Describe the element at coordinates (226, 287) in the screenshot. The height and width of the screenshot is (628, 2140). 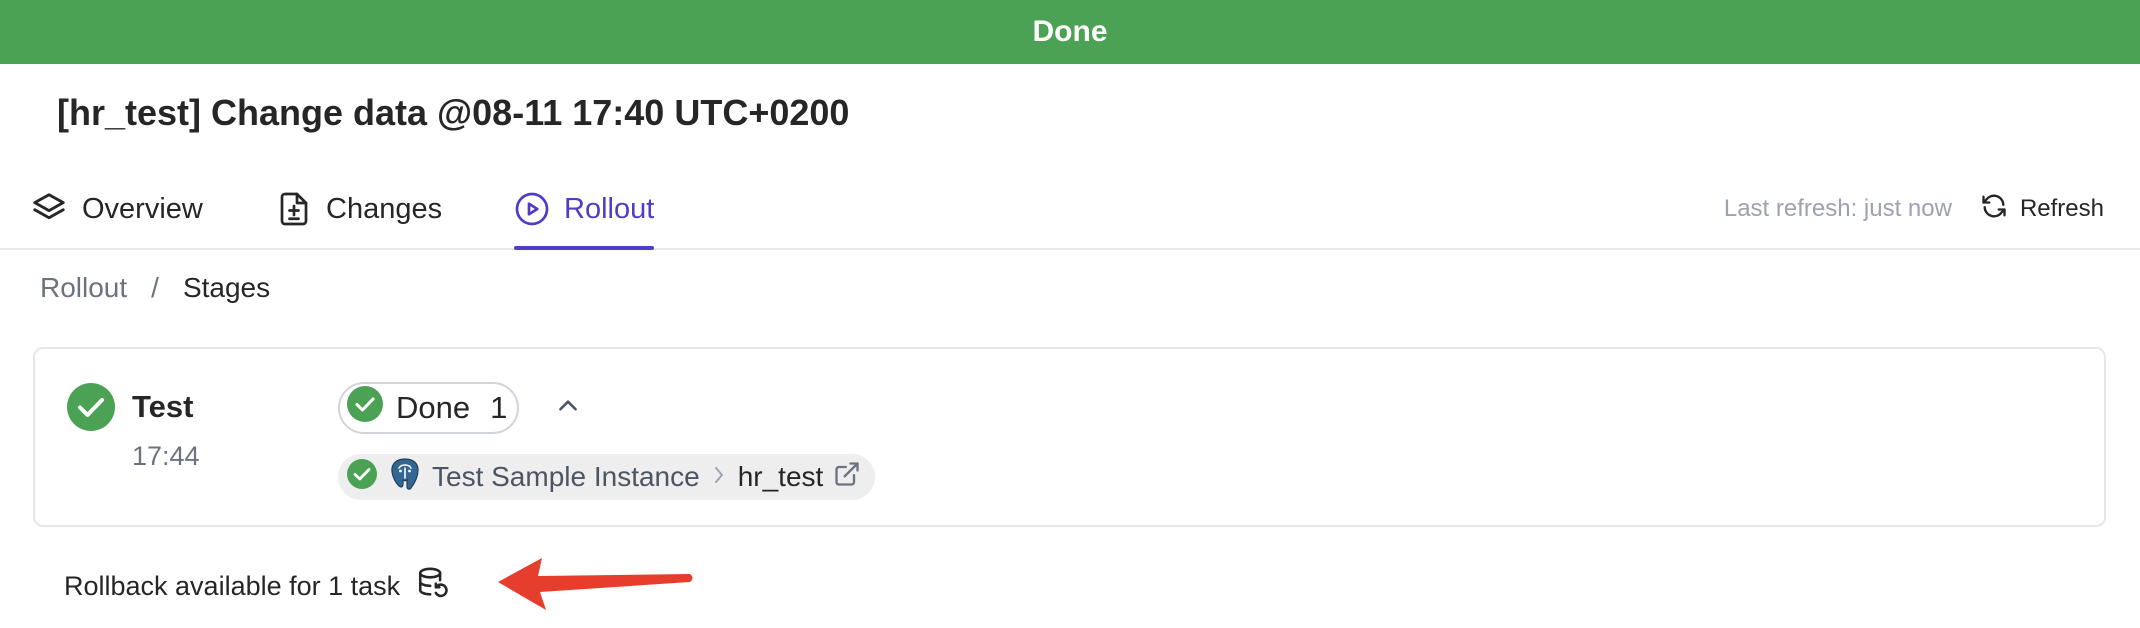
I see `breadcrumb-stages: Stages` at that location.